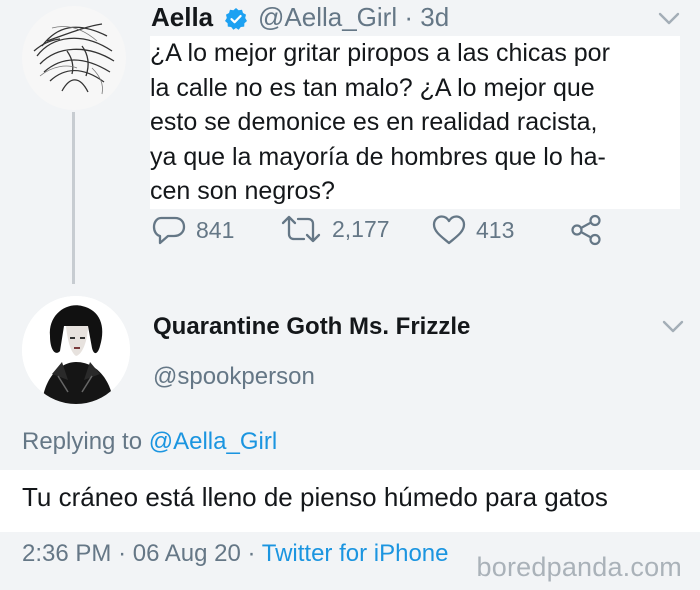 The height and width of the screenshot is (590, 700). What do you see at coordinates (434, 17) in the screenshot?
I see `tweet-age: 3d` at bounding box center [434, 17].